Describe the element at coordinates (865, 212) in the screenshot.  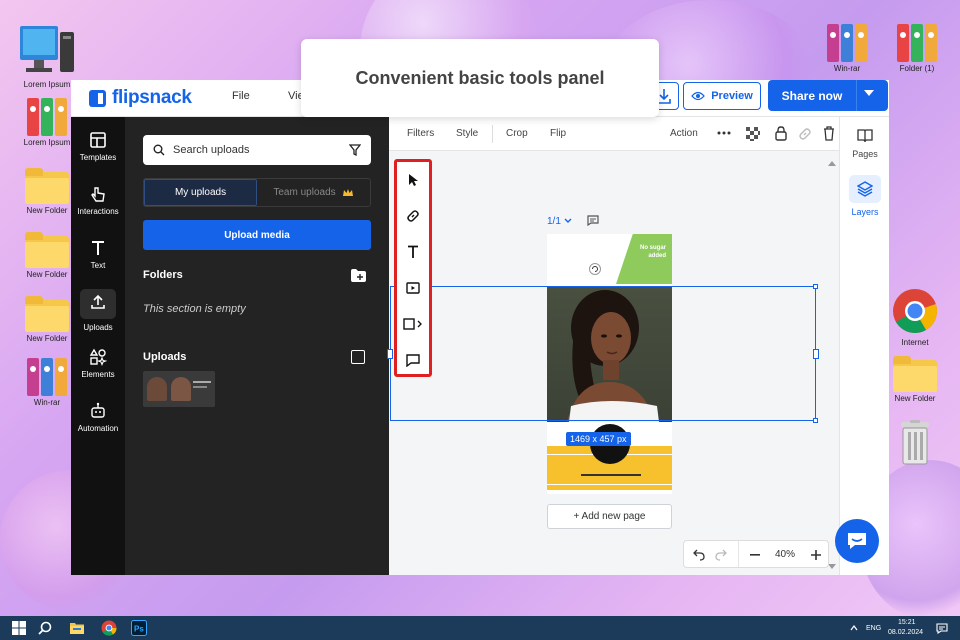
I see `right-item-label: Layers` at that location.